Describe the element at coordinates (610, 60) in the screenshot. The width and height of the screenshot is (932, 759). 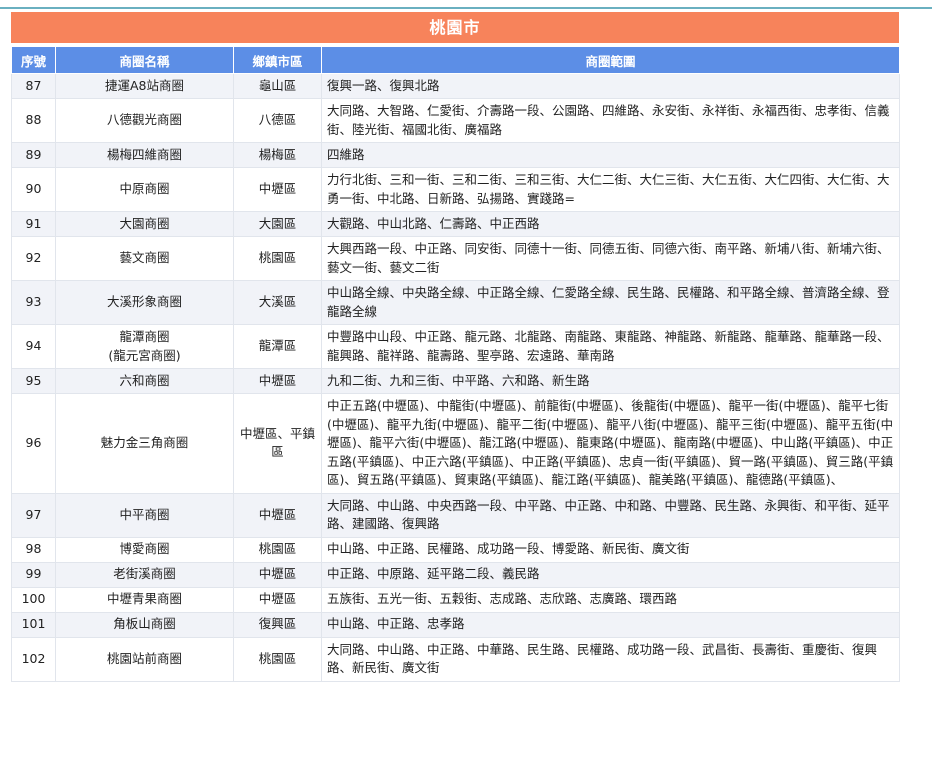
I see `header-district-range: 商圈範圍` at that location.